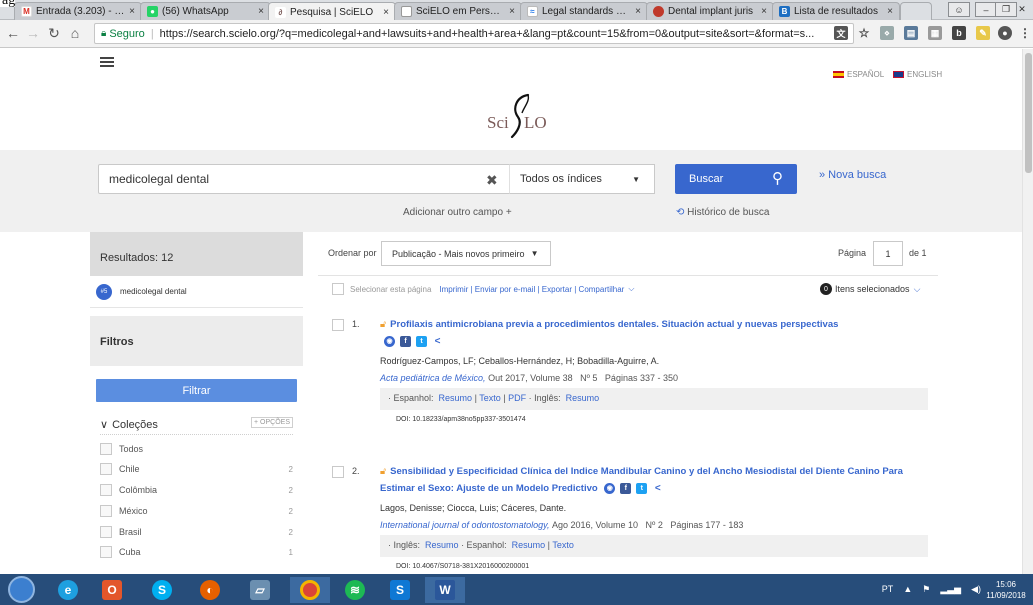 This screenshot has height=605, width=1033. What do you see at coordinates (532, 122) in the screenshot?
I see `scielo-logo: Sci LO` at bounding box center [532, 122].